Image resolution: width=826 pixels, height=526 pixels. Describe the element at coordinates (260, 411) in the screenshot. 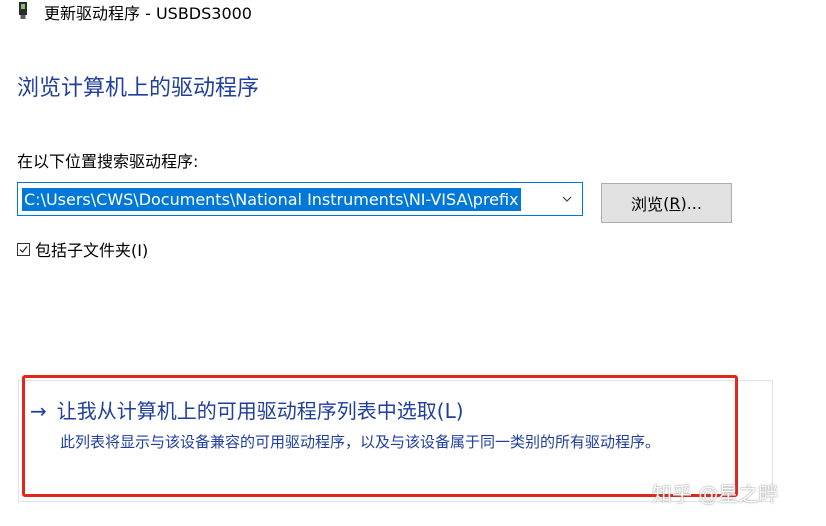

I see `pick-from-list-title: 让我从计算机上的可用驱动程序列表中选取(L)` at that location.